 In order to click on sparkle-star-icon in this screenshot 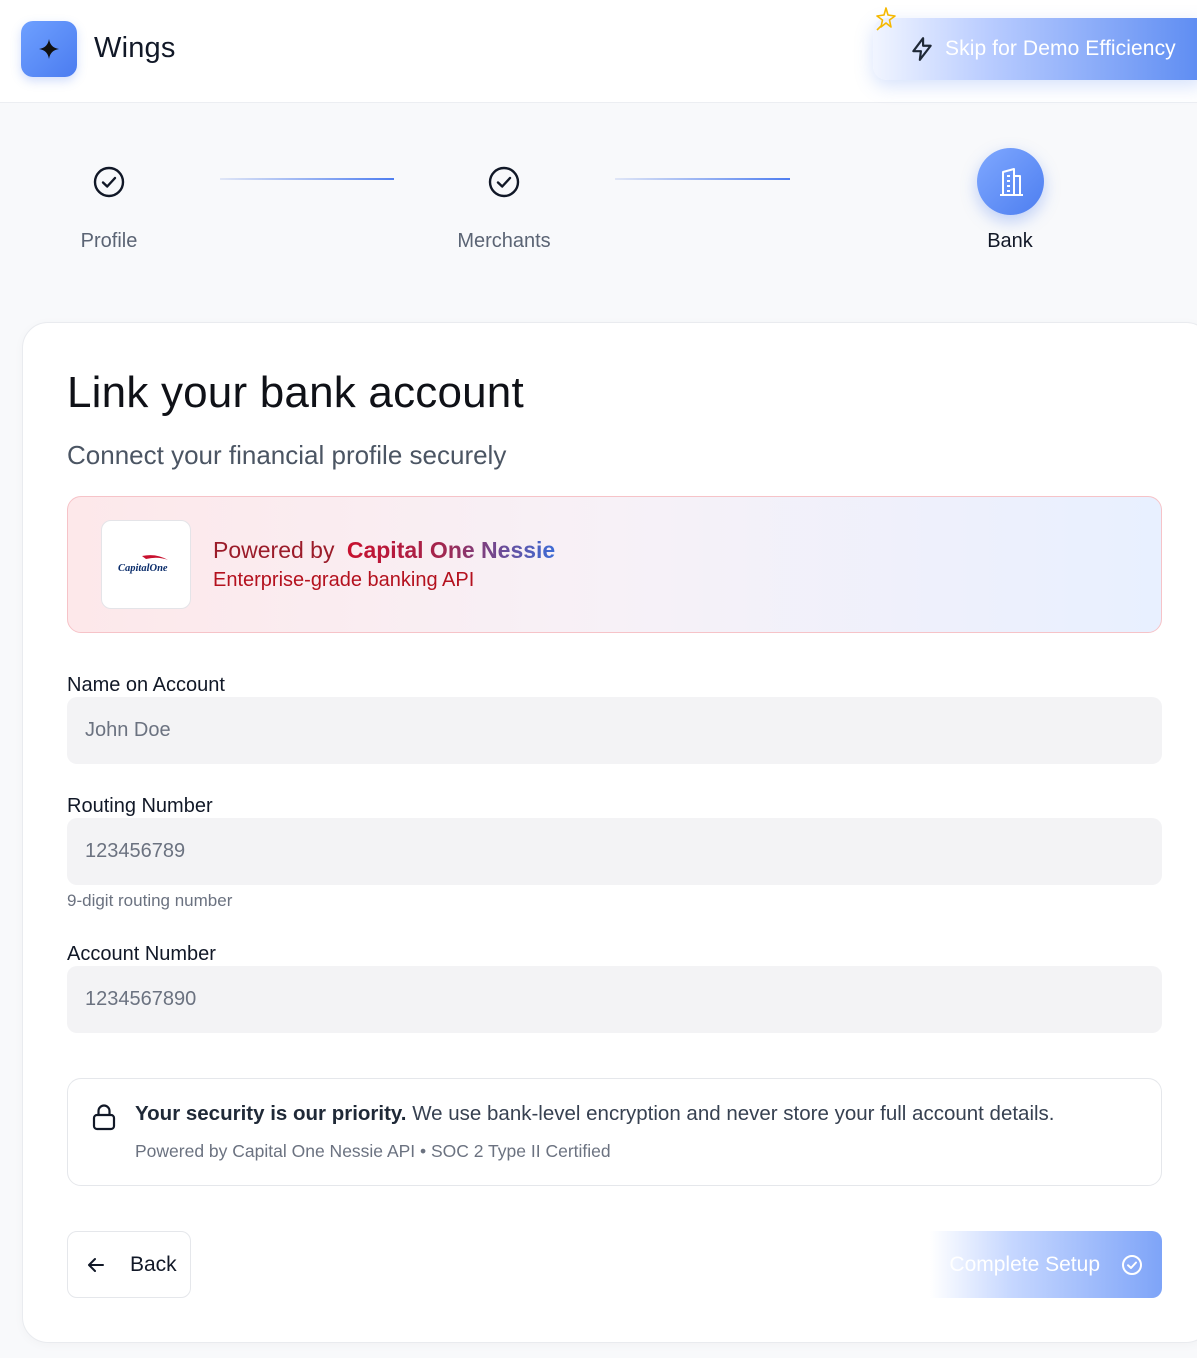, I will do `click(49, 49)`.